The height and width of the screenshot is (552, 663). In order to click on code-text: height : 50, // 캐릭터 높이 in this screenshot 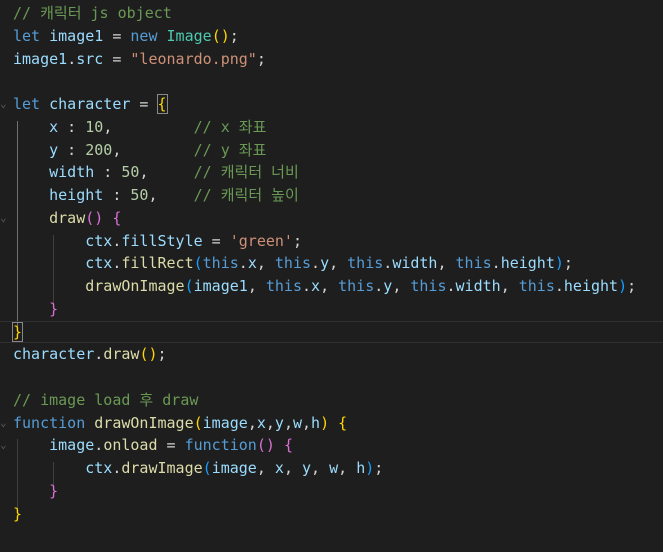, I will do `click(156, 195)`.